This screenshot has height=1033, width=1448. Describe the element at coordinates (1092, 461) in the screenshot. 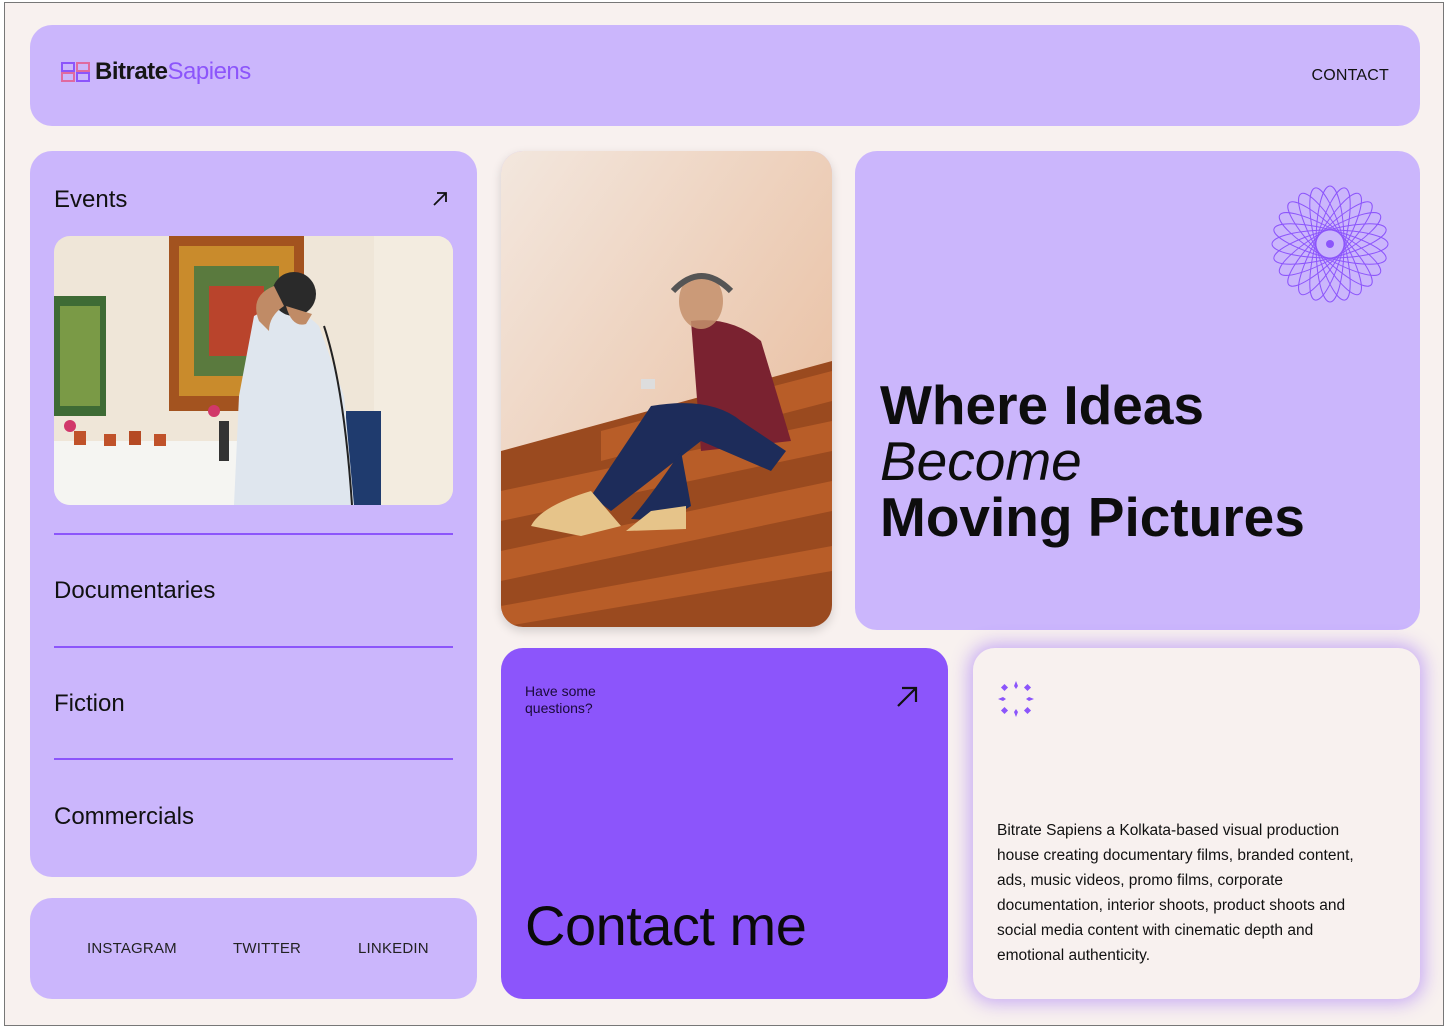

I see `hero-title: Where Ideas Become Moving Pictures` at that location.